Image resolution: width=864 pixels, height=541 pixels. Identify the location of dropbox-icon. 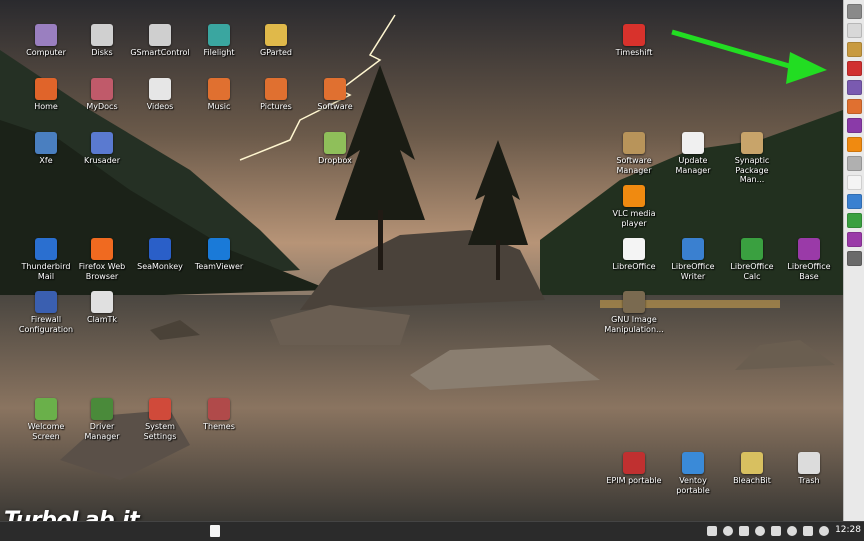
(744, 531).